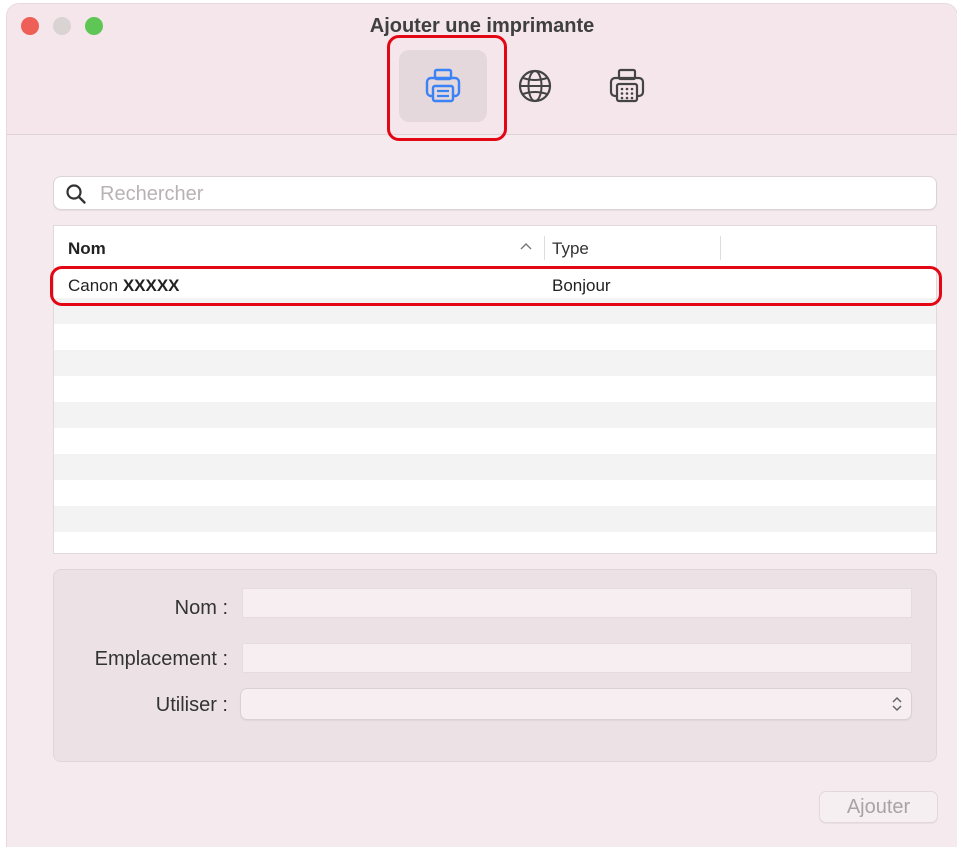 This screenshot has height=847, width=957. I want to click on globe-icon, so click(535, 86).